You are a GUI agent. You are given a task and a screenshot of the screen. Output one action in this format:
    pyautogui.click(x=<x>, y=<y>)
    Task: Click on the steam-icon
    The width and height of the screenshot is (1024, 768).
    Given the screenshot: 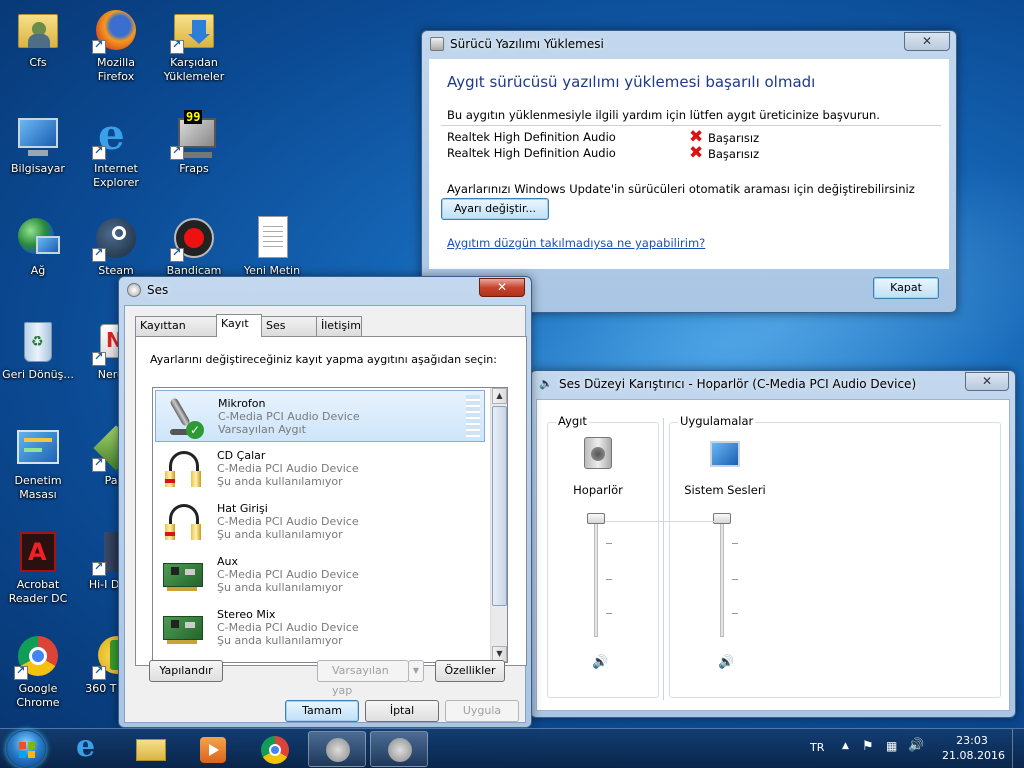 What is the action you would take?
    pyautogui.click(x=116, y=238)
    